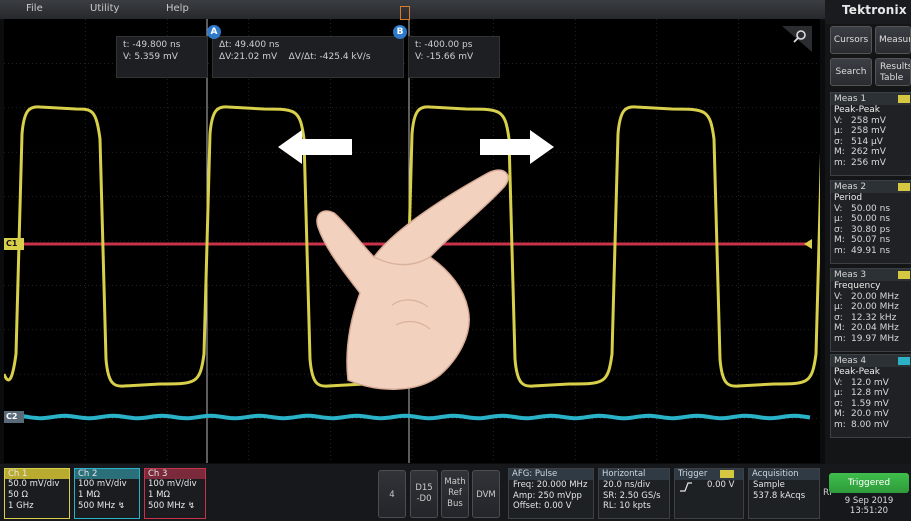  Describe the element at coordinates (860, 131) in the screenshot. I see `measurement-row: μ: 258 mV` at that location.